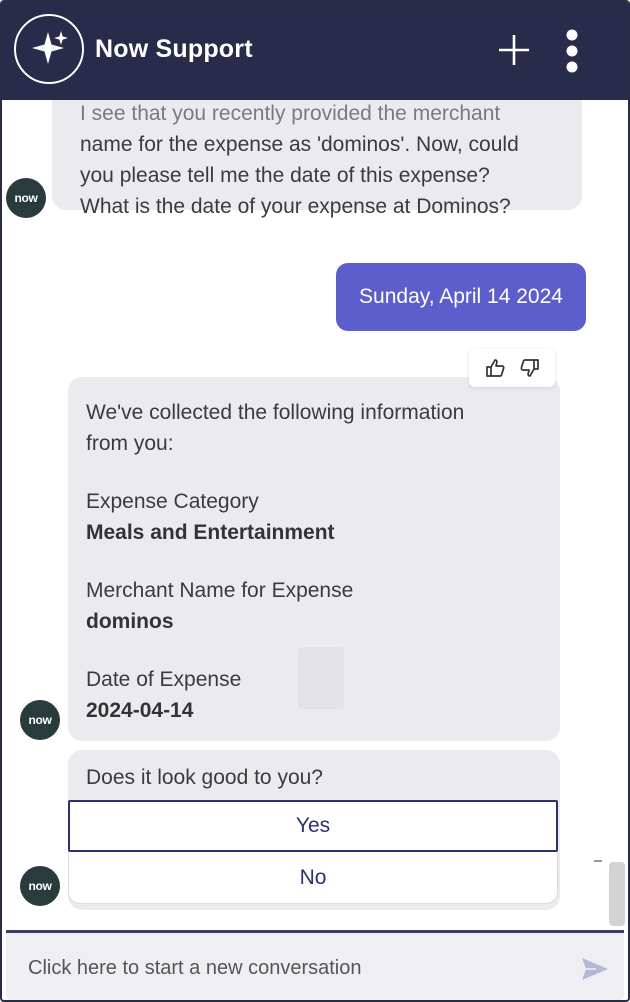 This screenshot has width=630, height=1002. I want to click on new-chat-button, so click(514, 50).